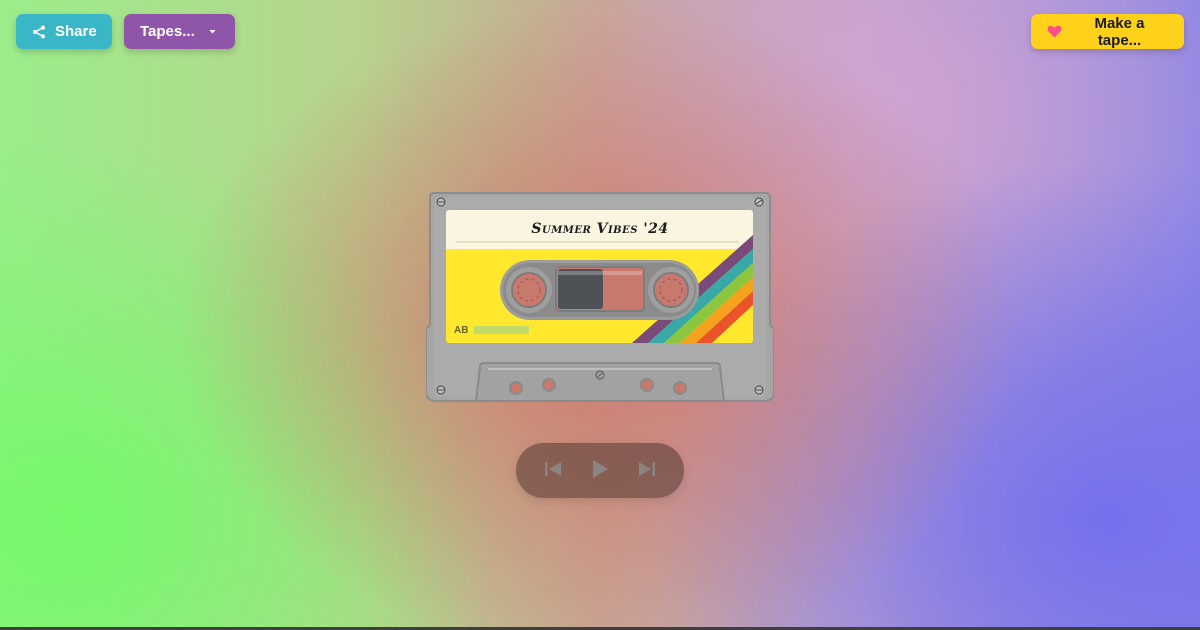 The height and width of the screenshot is (630, 1200). I want to click on skip-forward-button, so click(647, 471).